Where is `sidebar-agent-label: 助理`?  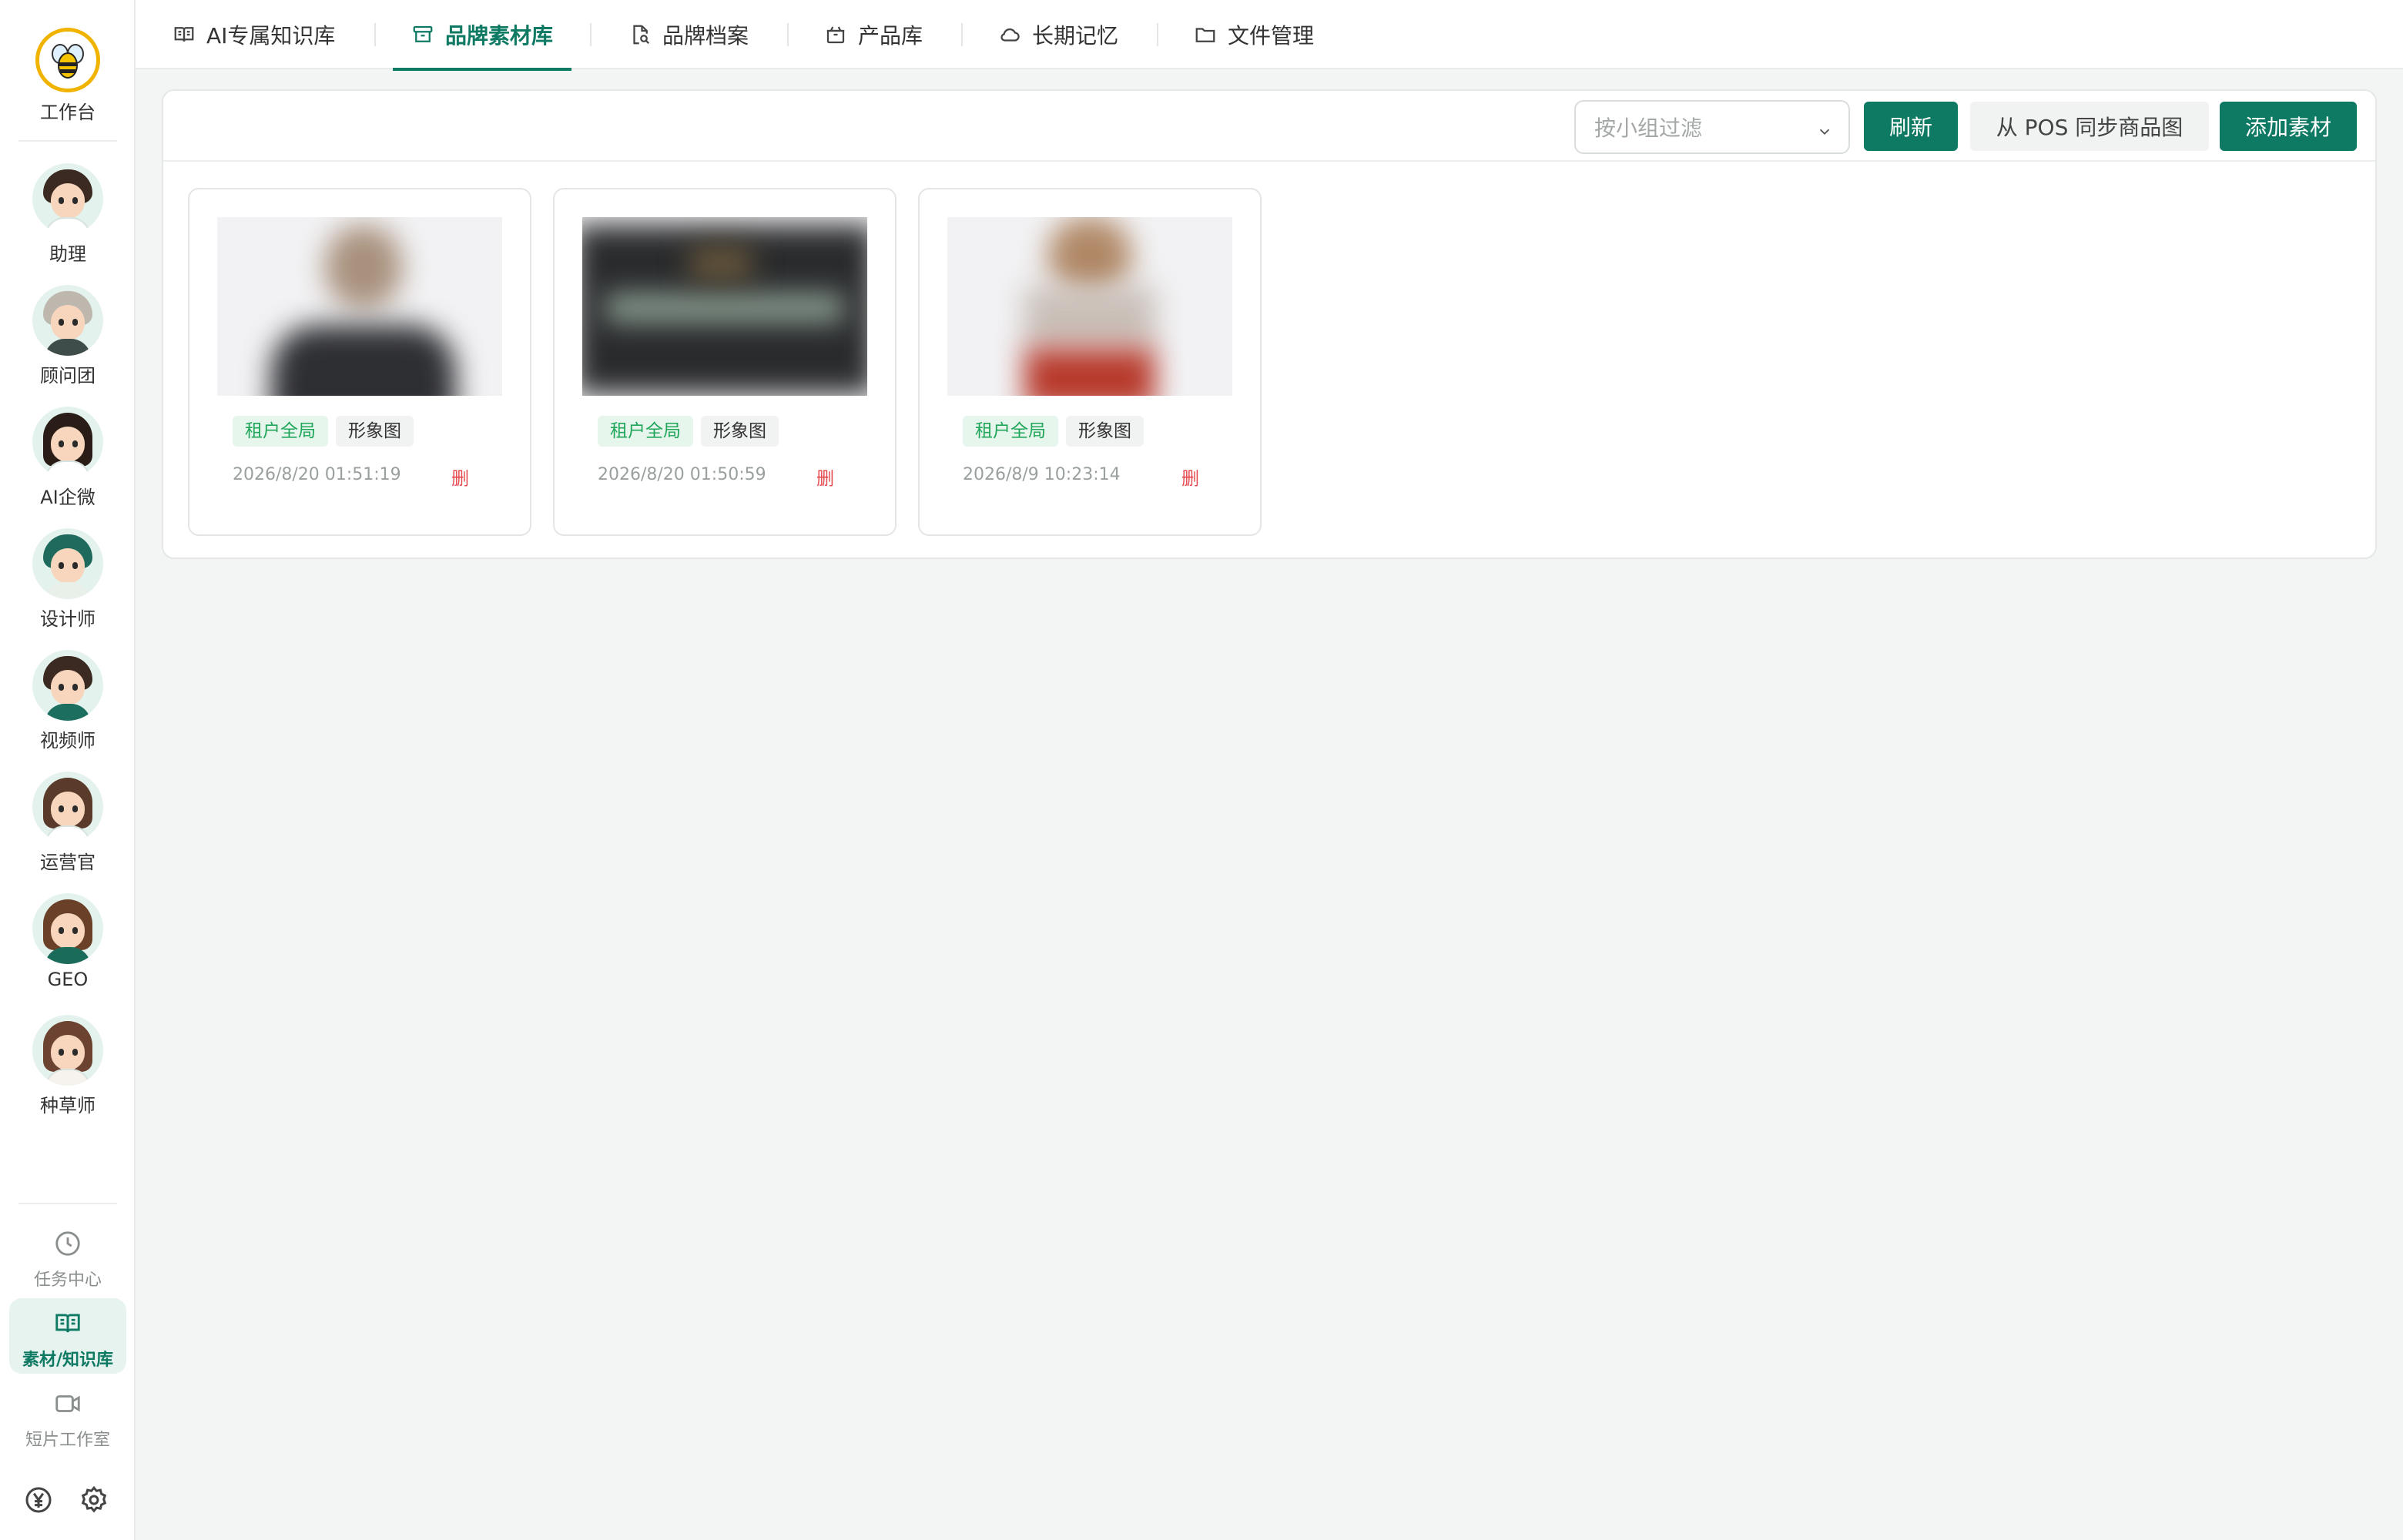
sidebar-agent-label: 助理 is located at coordinates (68, 254).